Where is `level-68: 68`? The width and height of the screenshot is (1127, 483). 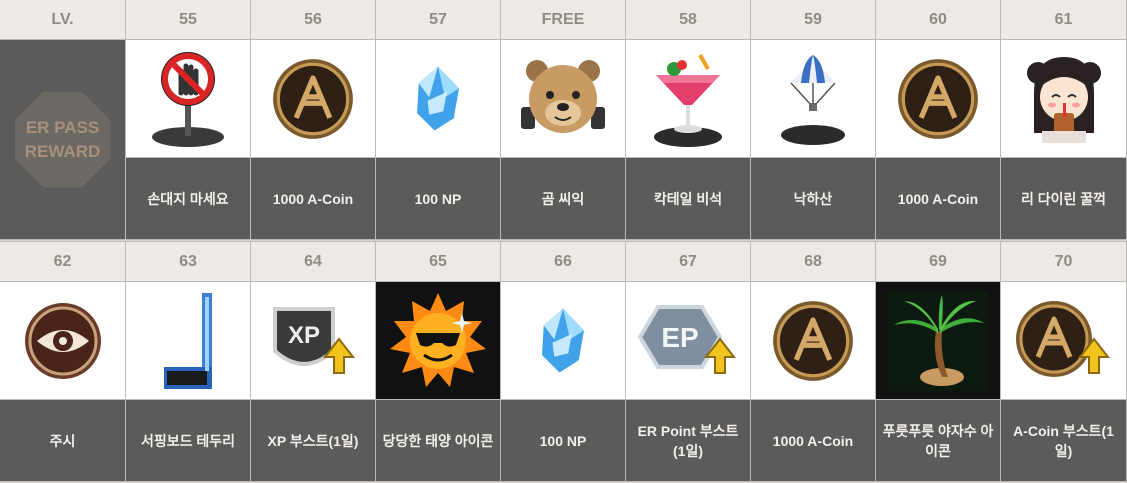 level-68: 68 is located at coordinates (813, 262).